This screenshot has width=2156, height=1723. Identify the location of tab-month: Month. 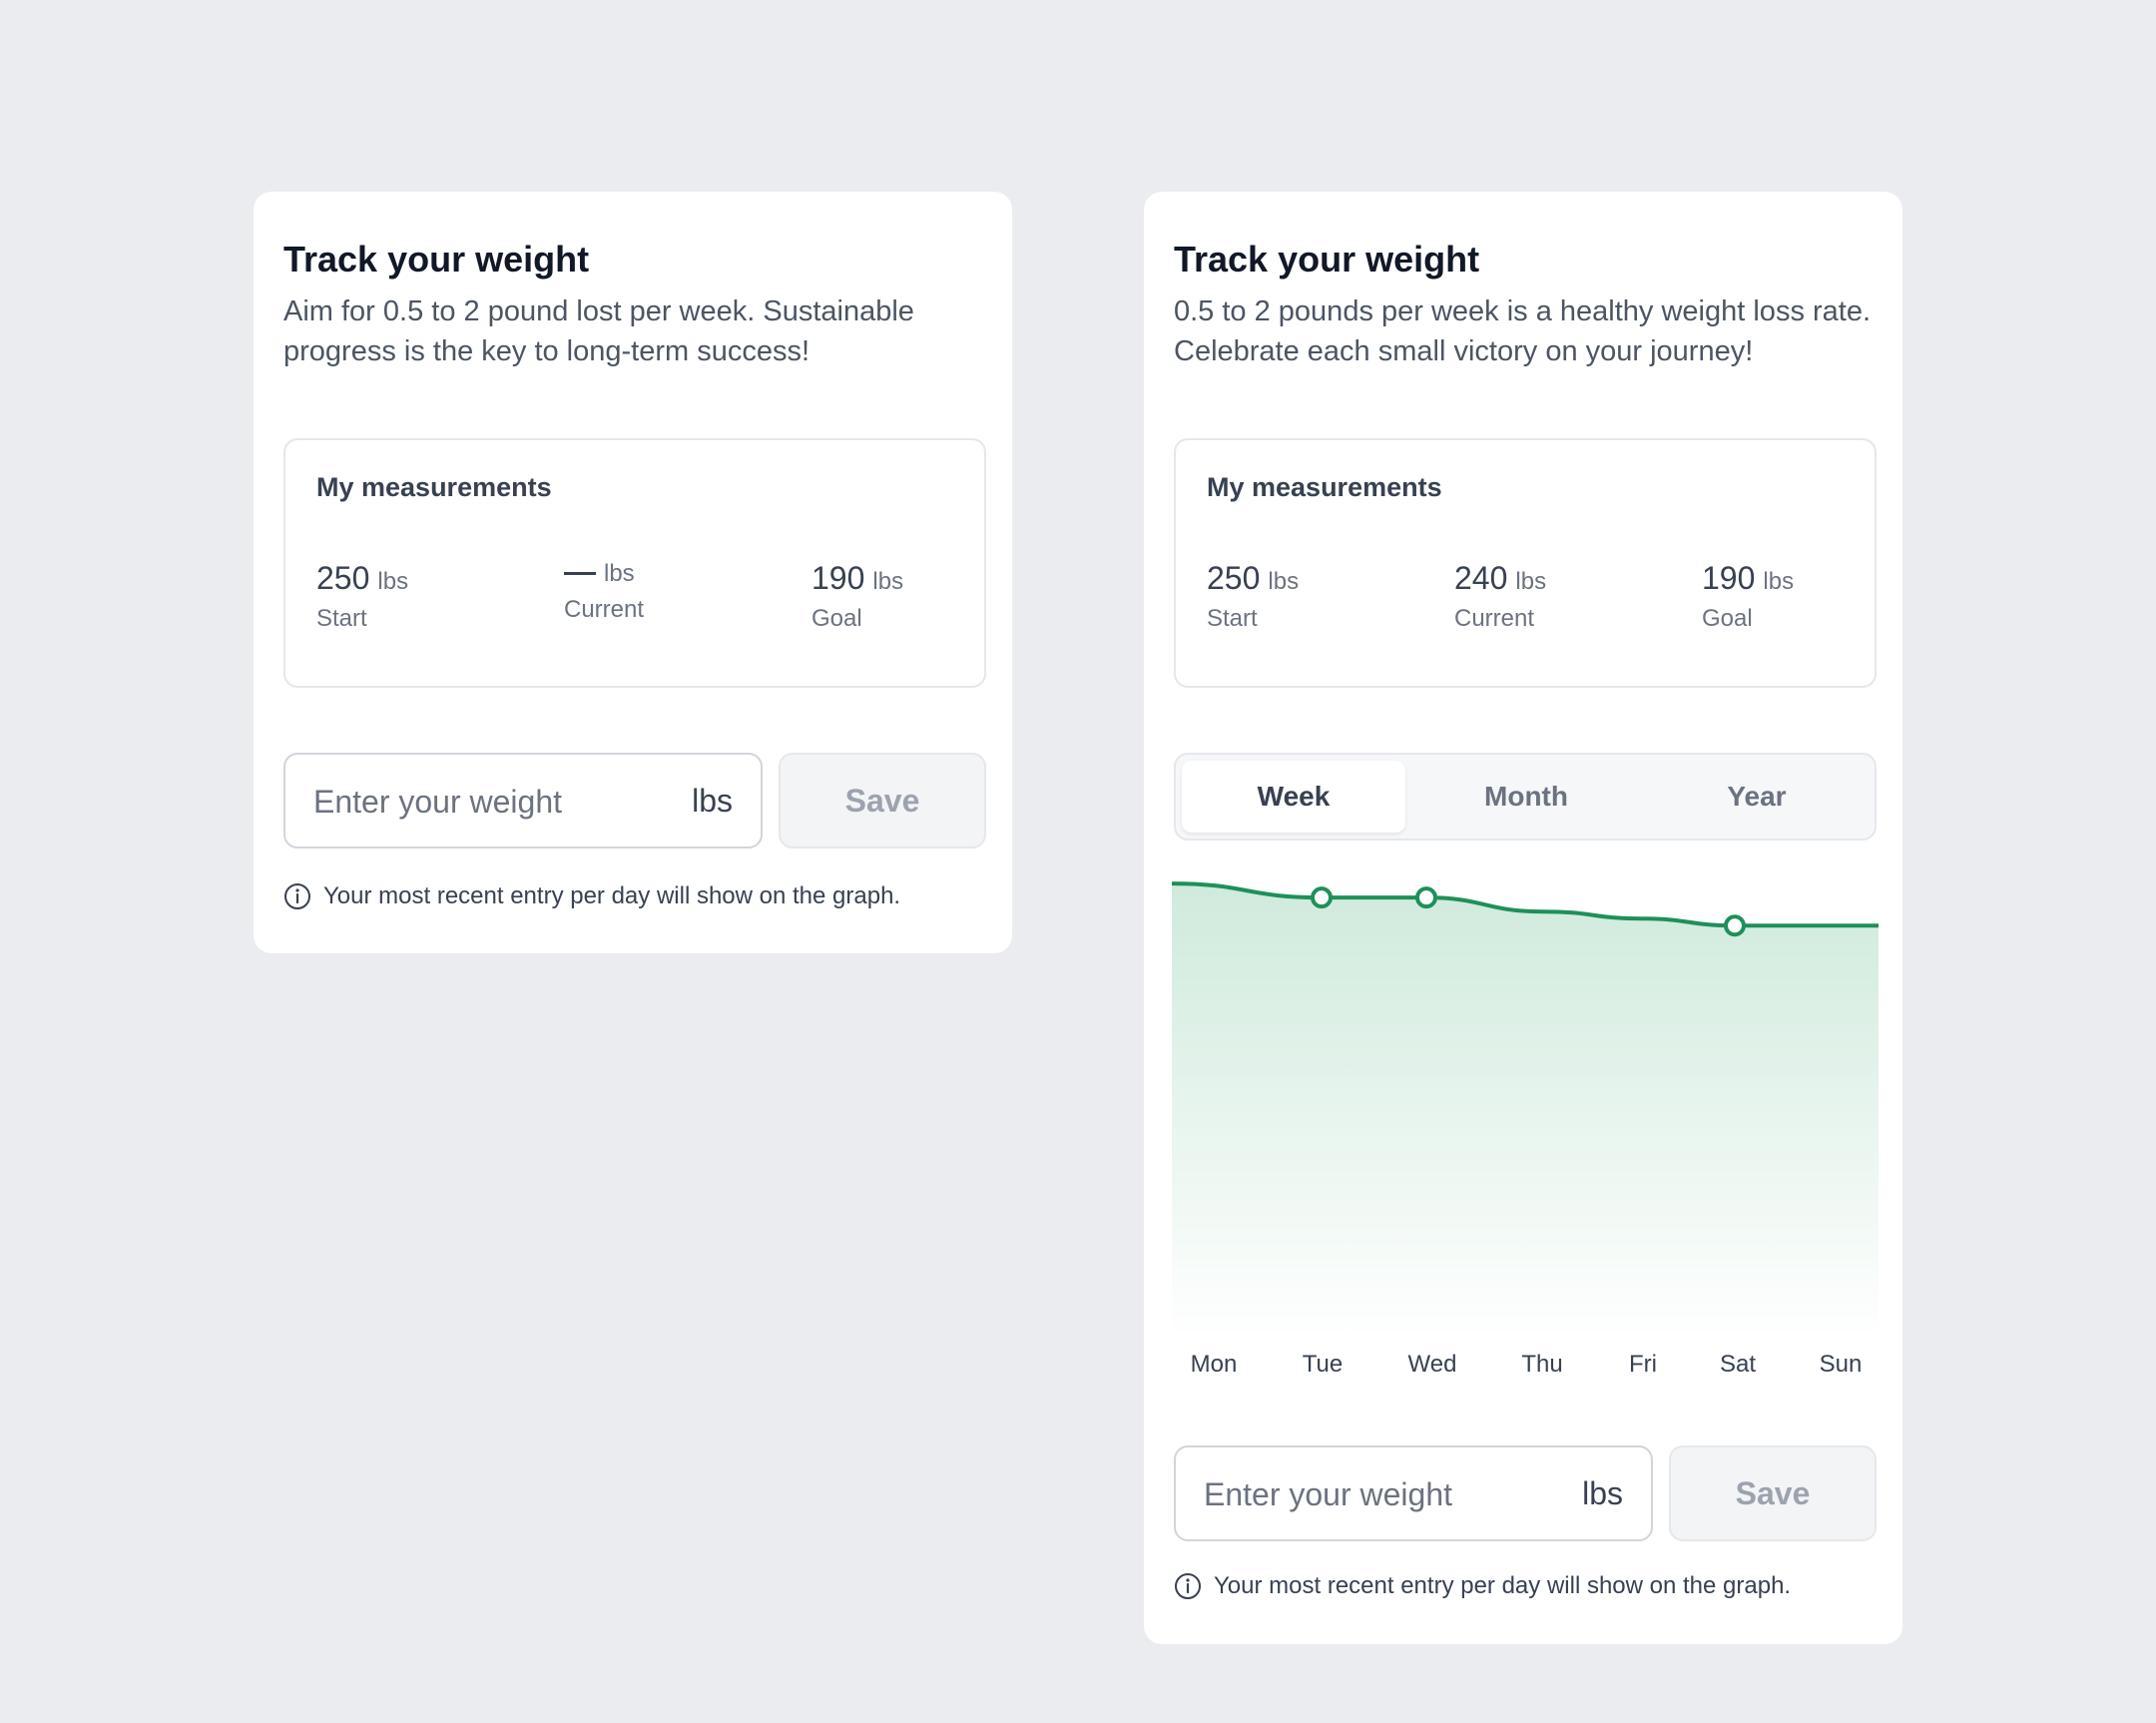
(1526, 797).